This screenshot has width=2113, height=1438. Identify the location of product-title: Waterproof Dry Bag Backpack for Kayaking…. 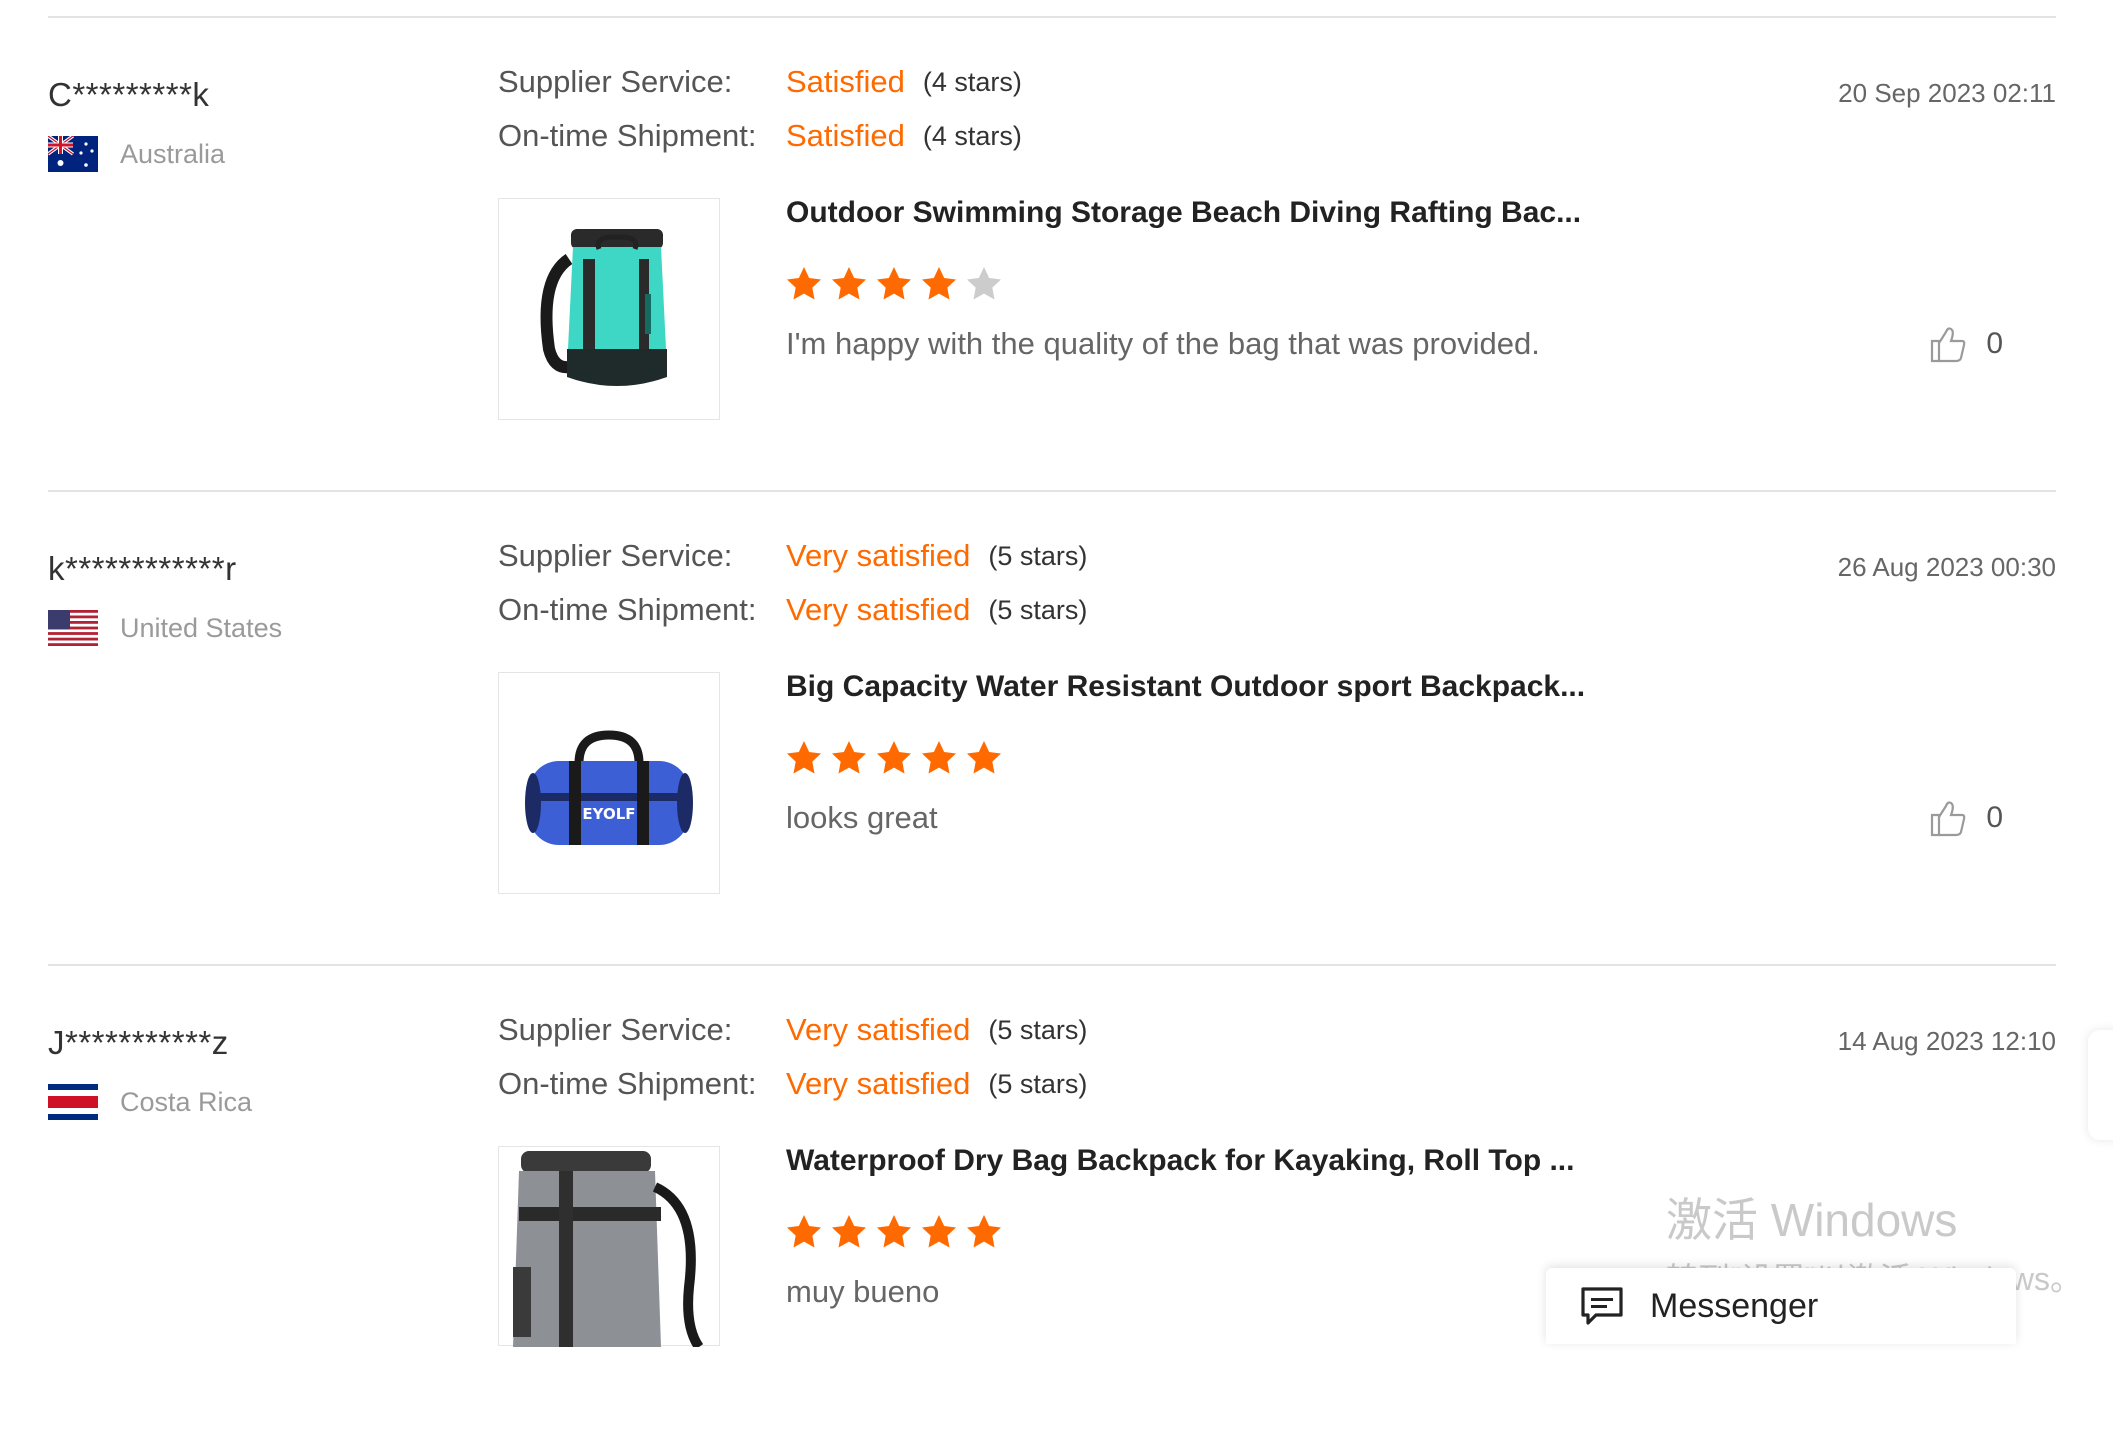
(1180, 1161).